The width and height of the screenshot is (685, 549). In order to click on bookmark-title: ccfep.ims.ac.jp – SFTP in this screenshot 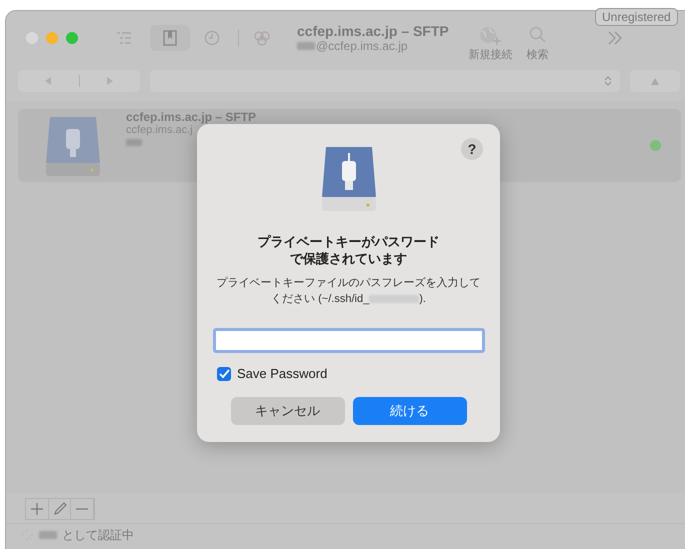, I will do `click(191, 117)`.